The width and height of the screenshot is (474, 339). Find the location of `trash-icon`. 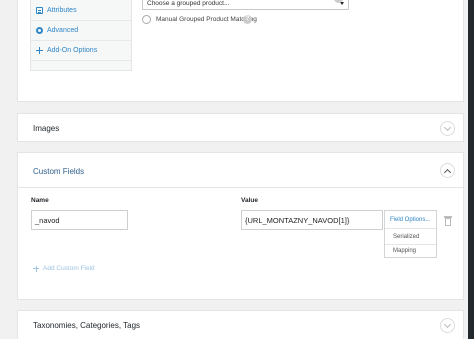

trash-icon is located at coordinates (448, 221).